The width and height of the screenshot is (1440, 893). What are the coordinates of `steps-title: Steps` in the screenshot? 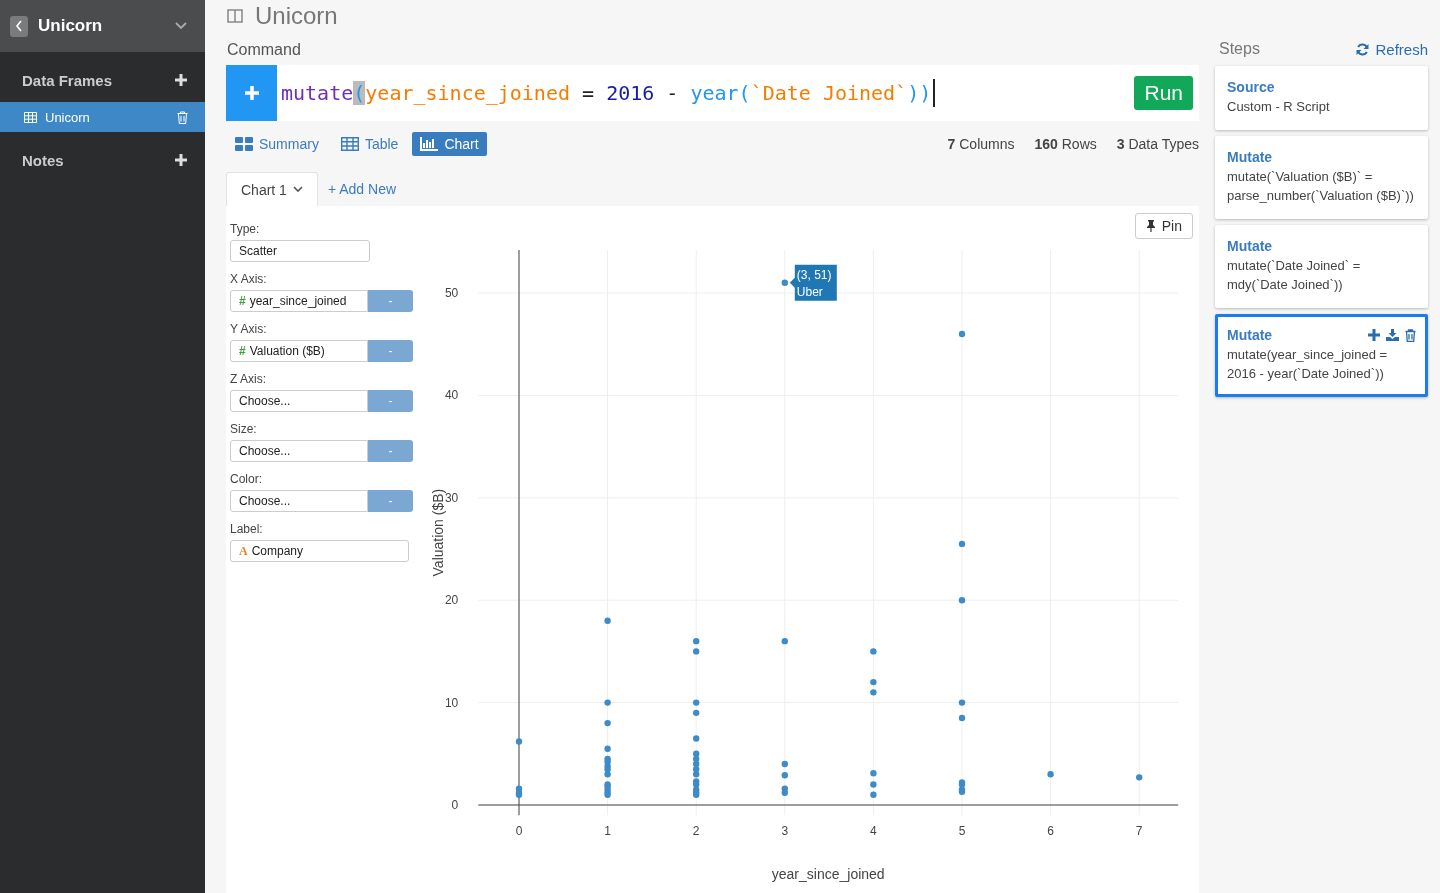 It's located at (1239, 49).